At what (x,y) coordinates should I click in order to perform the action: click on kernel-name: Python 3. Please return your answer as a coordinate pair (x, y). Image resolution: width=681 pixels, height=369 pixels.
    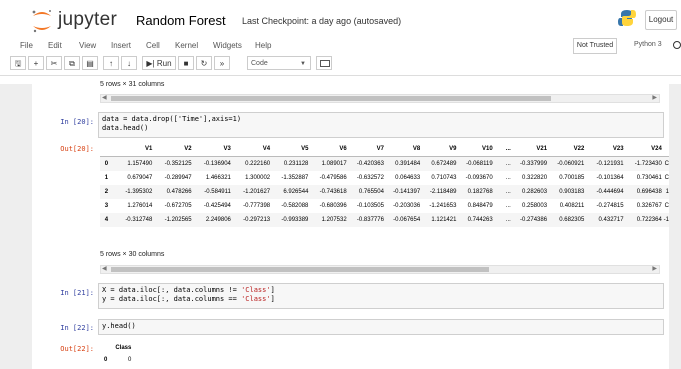
    Looking at the image, I should click on (648, 44).